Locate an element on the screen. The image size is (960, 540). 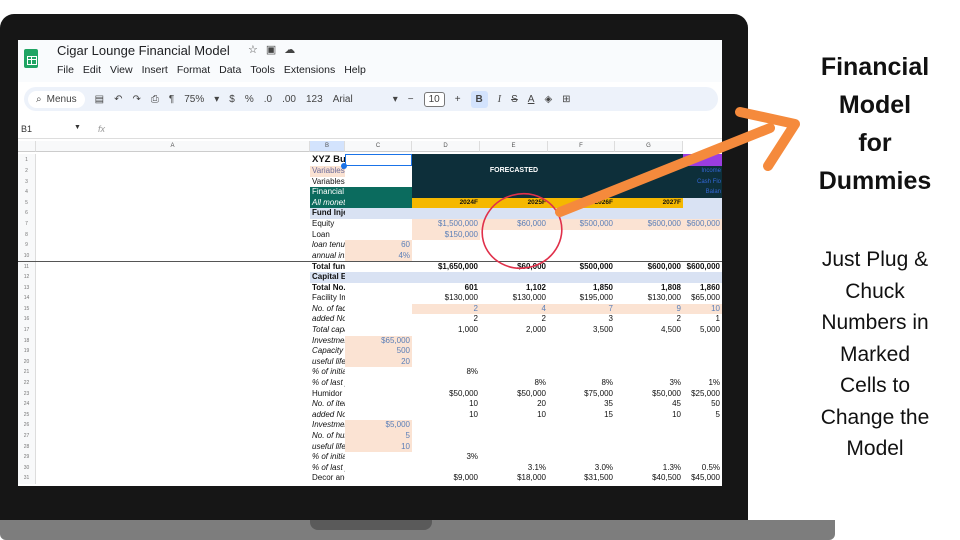
annotation-overlay is located at coordinates (640, 188).